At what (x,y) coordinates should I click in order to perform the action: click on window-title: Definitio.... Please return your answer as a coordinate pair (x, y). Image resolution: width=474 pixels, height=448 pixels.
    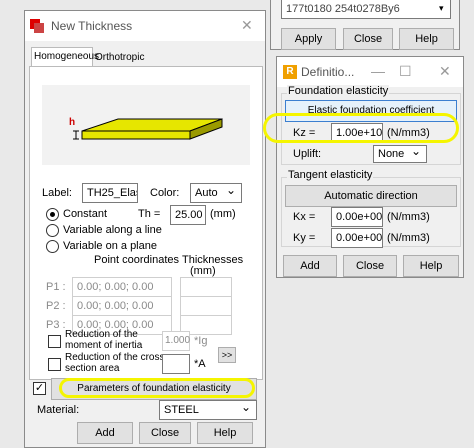
    Looking at the image, I should click on (328, 72).